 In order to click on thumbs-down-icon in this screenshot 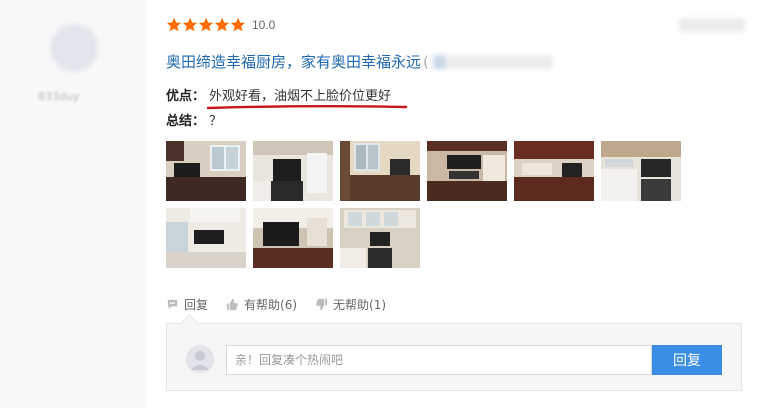, I will do `click(322, 304)`.